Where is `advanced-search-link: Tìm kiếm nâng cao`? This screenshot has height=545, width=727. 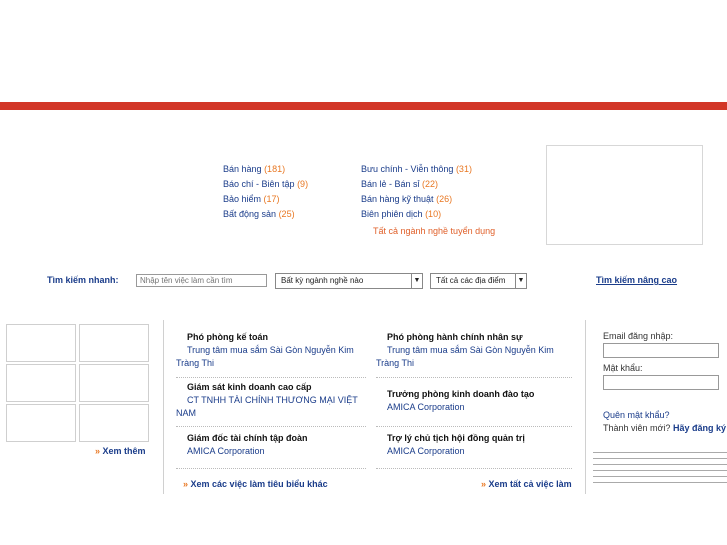
advanced-search-link: Tìm kiếm nâng cao is located at coordinates (636, 280).